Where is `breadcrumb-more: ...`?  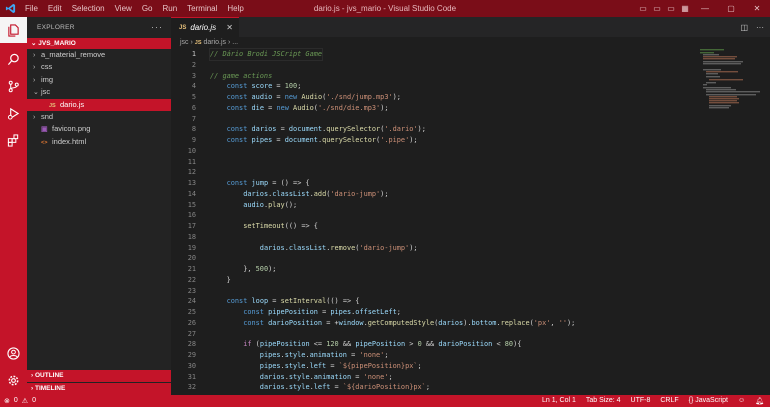 breadcrumb-more: ... is located at coordinates (235, 42).